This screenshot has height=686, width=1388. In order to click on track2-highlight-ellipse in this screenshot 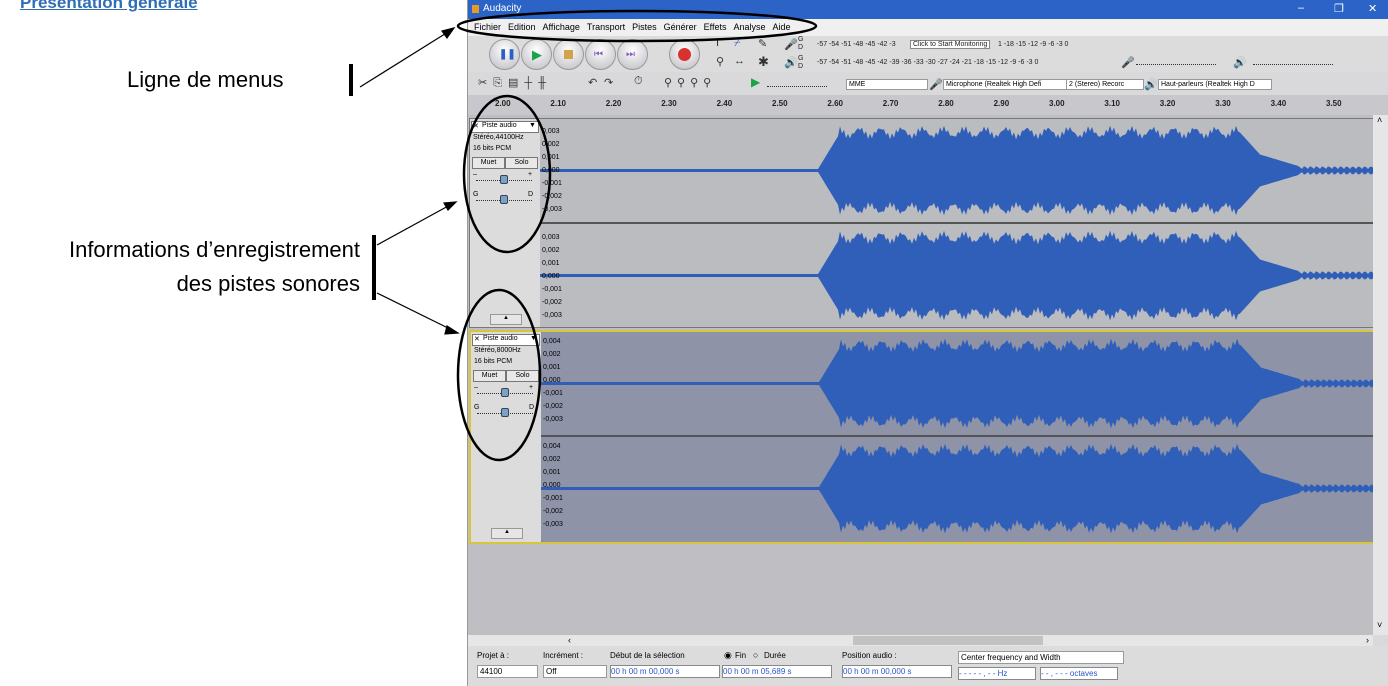, I will do `click(499, 375)`.